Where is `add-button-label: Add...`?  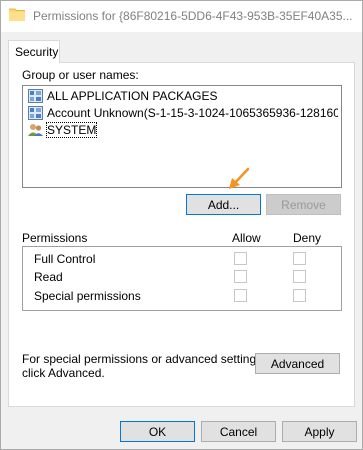
add-button-label: Add... is located at coordinates (223, 205).